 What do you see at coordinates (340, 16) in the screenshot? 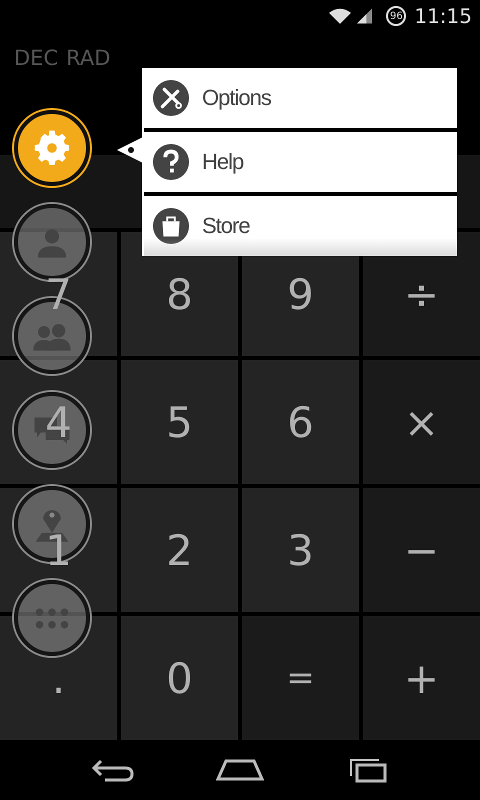
I see `wifi-icon` at bounding box center [340, 16].